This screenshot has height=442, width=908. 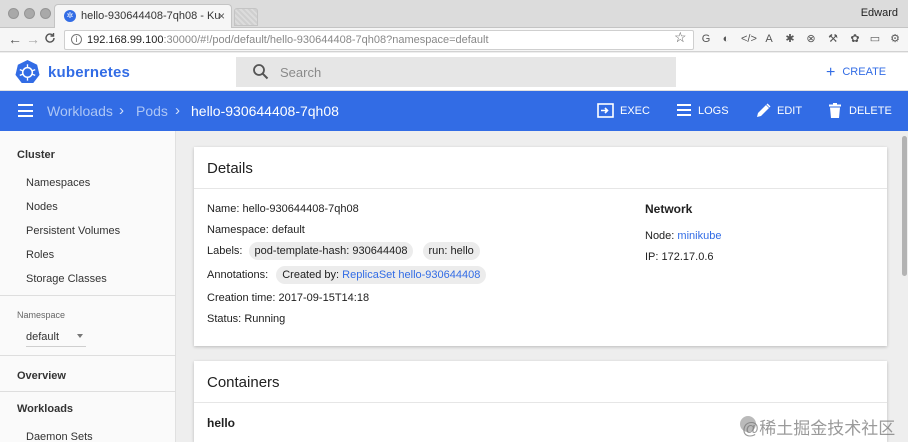 What do you see at coordinates (652, 257) in the screenshot?
I see `ip-label: IP:` at bounding box center [652, 257].